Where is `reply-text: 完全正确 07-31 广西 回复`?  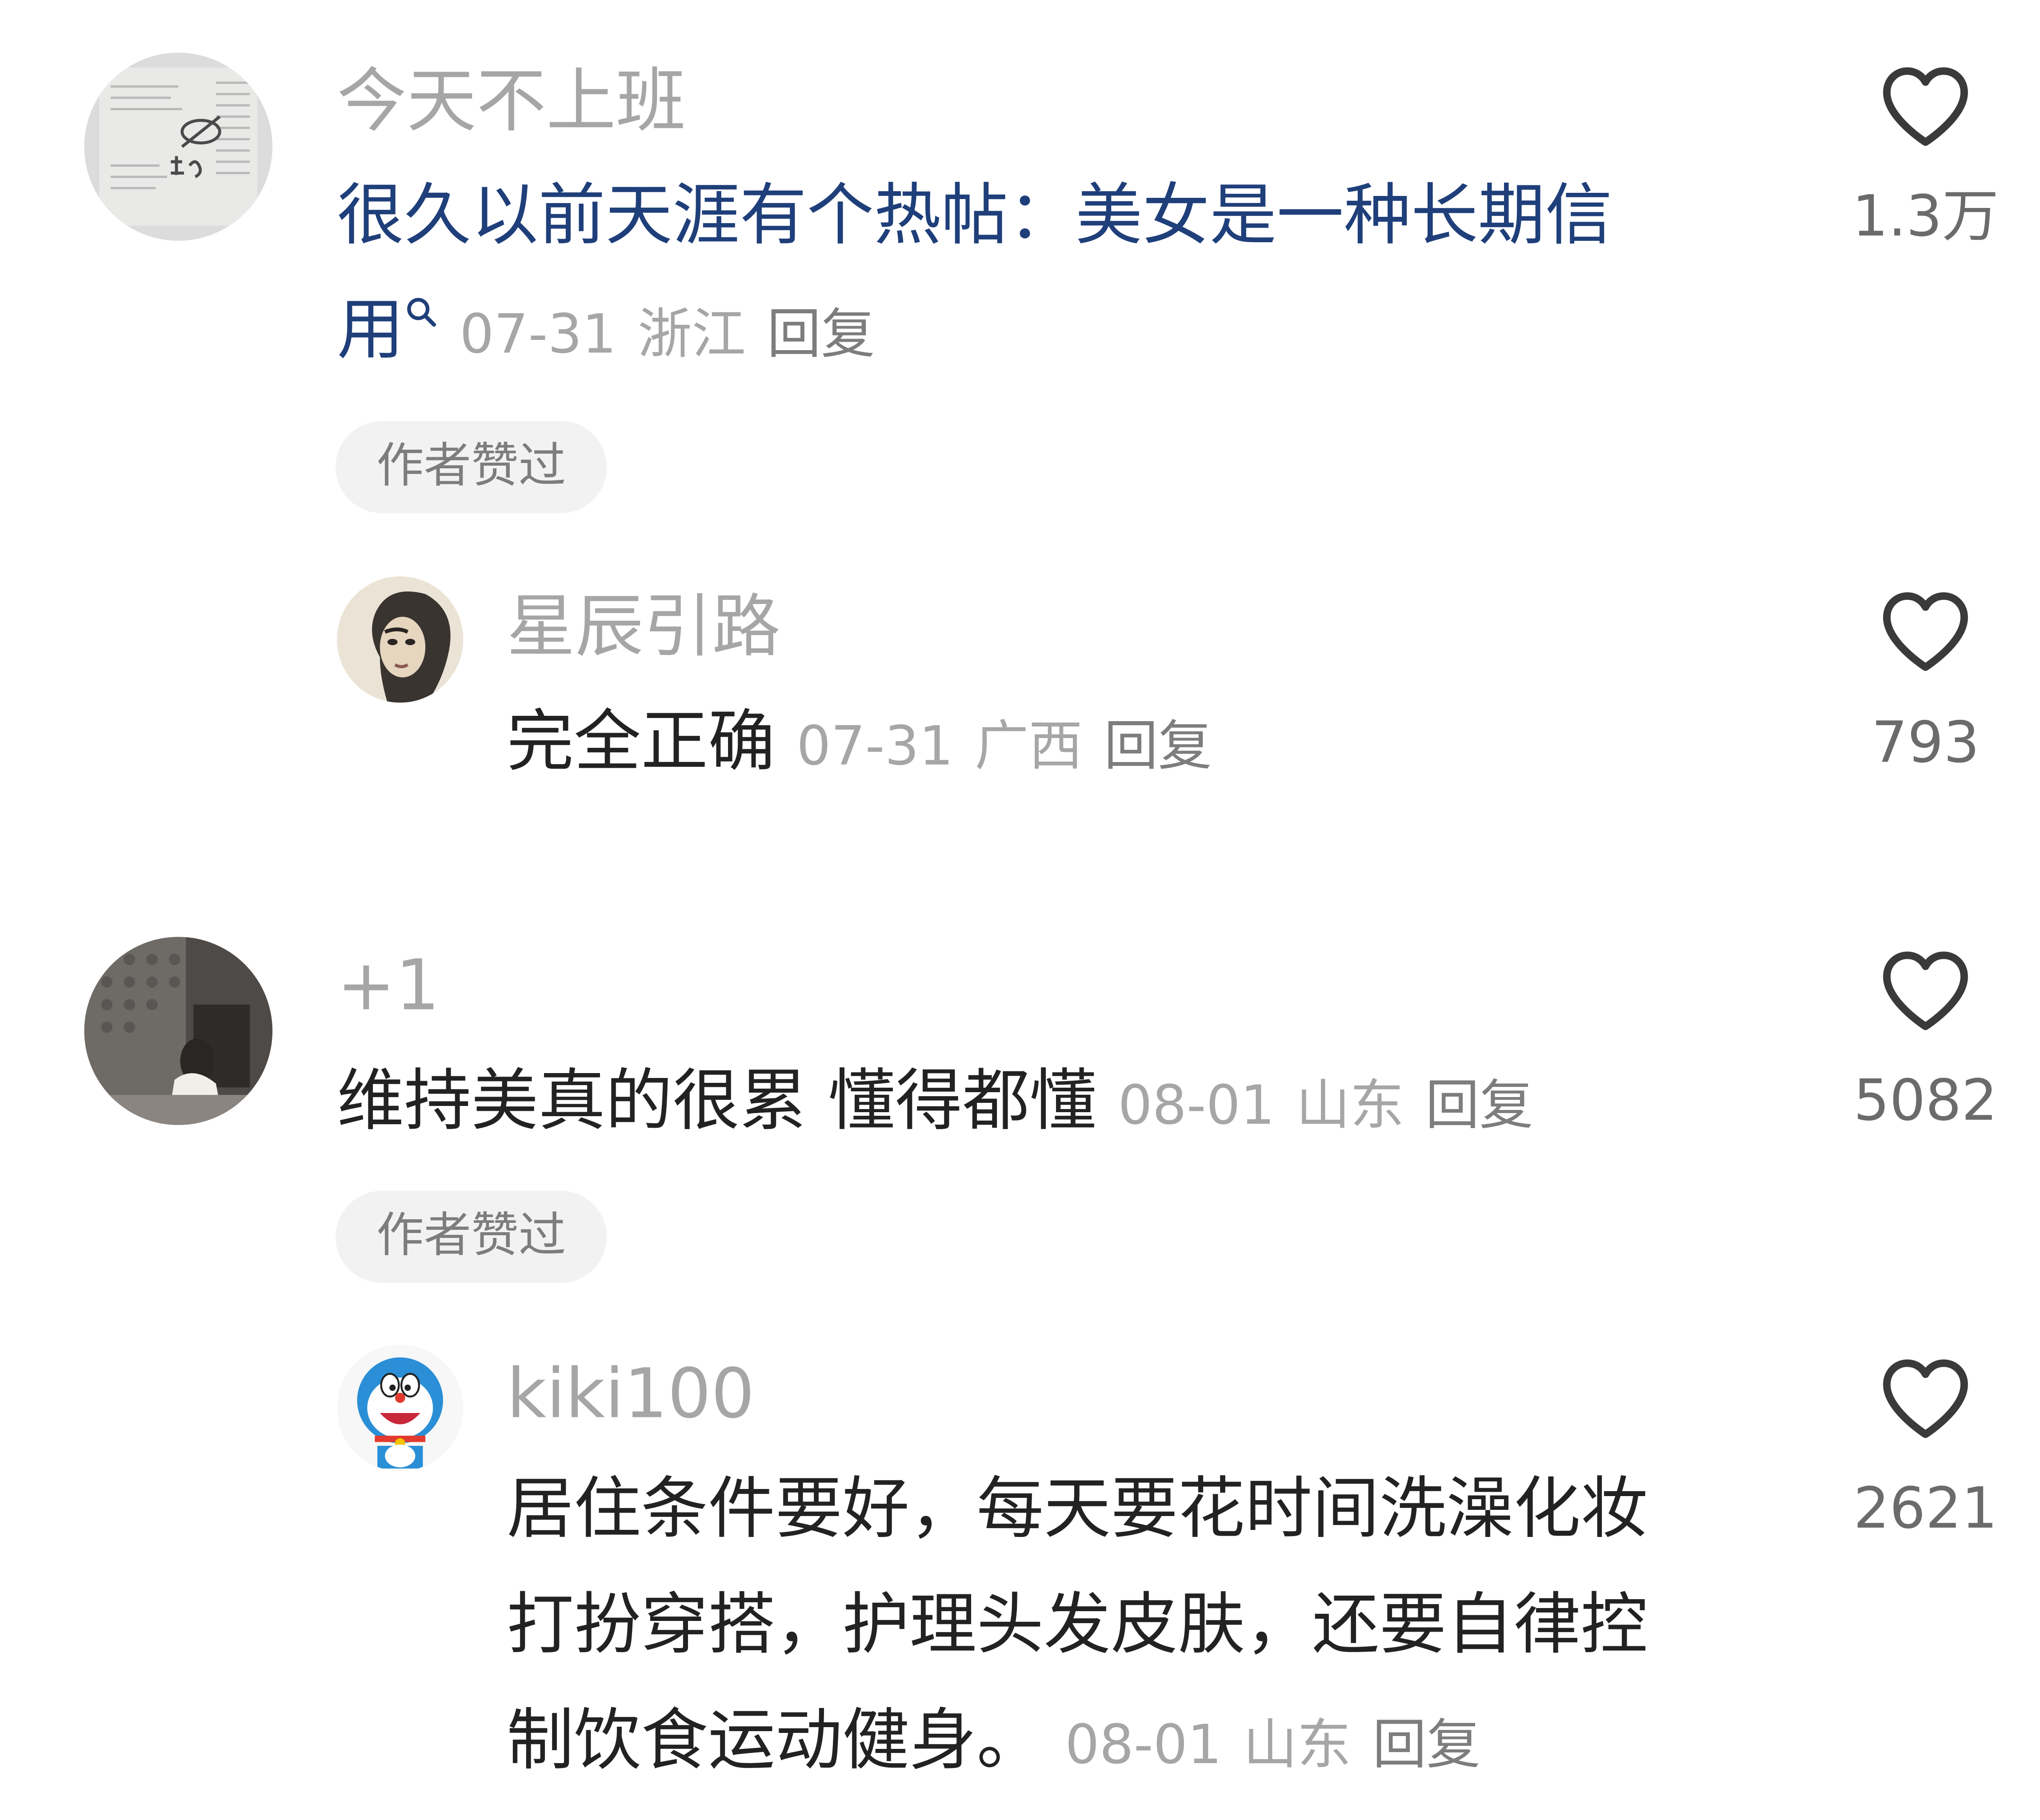
reply-text: 完全正确 07-31 广西 回复 is located at coordinates (859, 745).